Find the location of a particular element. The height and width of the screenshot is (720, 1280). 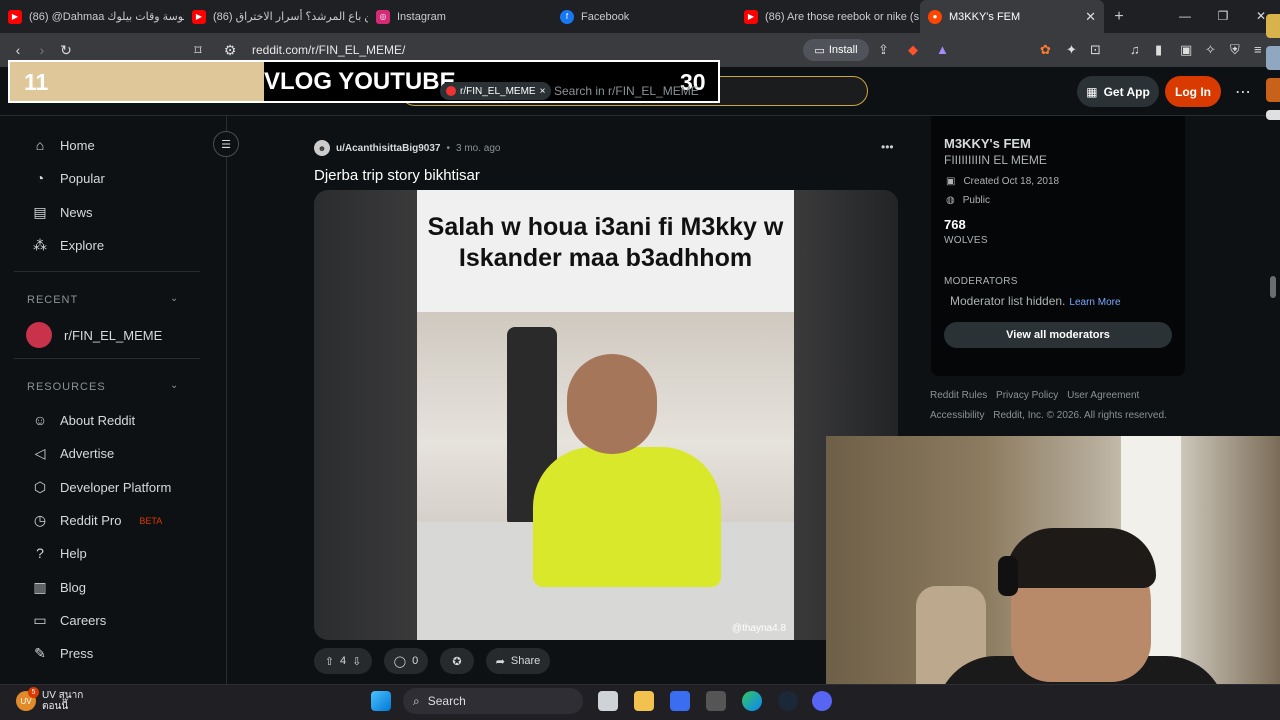

sidebar-toggle-icon: ▮ is located at coordinates (1158, 50).